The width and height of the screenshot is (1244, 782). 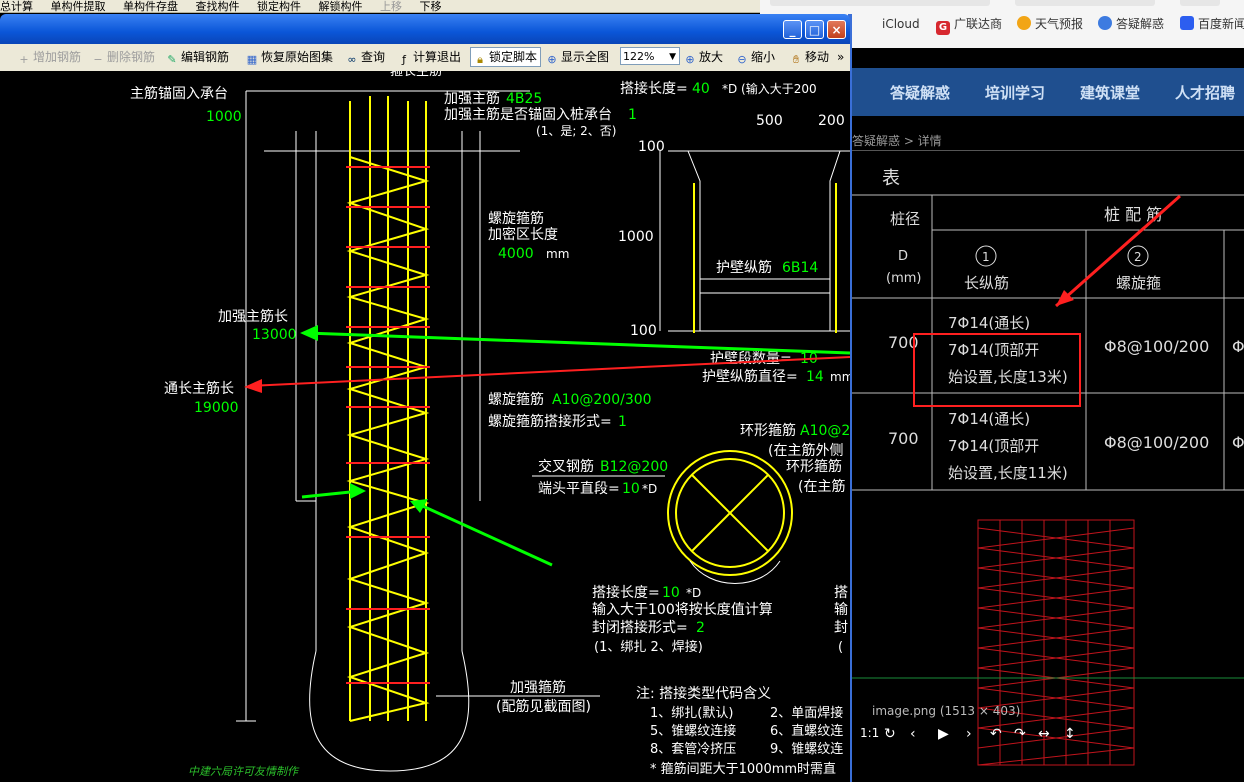 I want to click on delete-rebar-button: − 删除钢筋, so click(x=123, y=57).